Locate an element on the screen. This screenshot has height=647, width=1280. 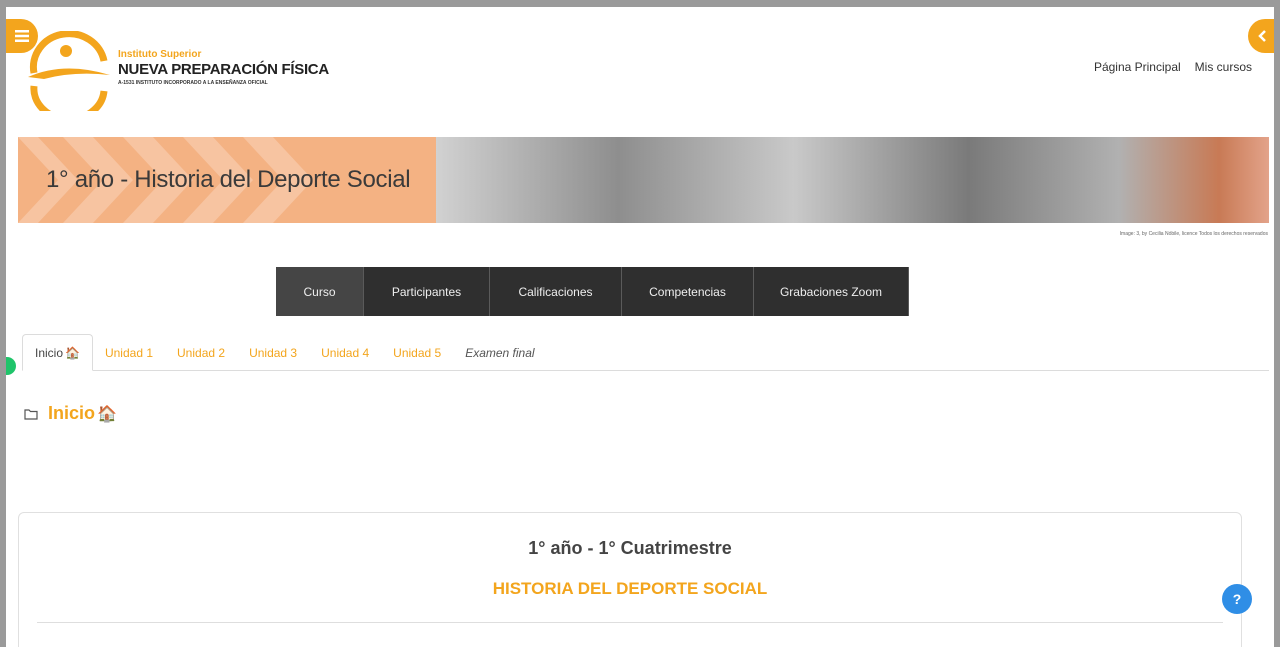
course-nav-grabaciones-zoom: Grabaciones Zoom is located at coordinates (831, 291).